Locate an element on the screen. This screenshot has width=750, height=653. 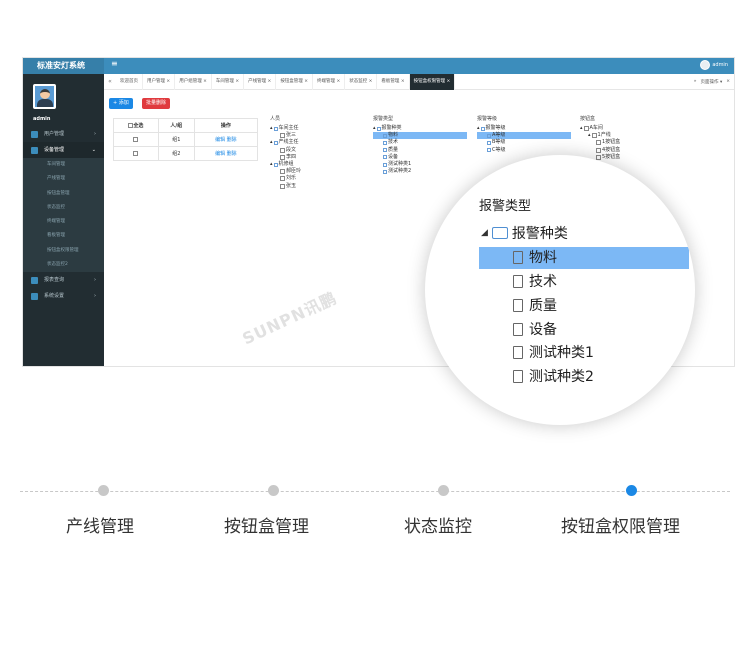
close-icon: × is located at coordinates (728, 81).